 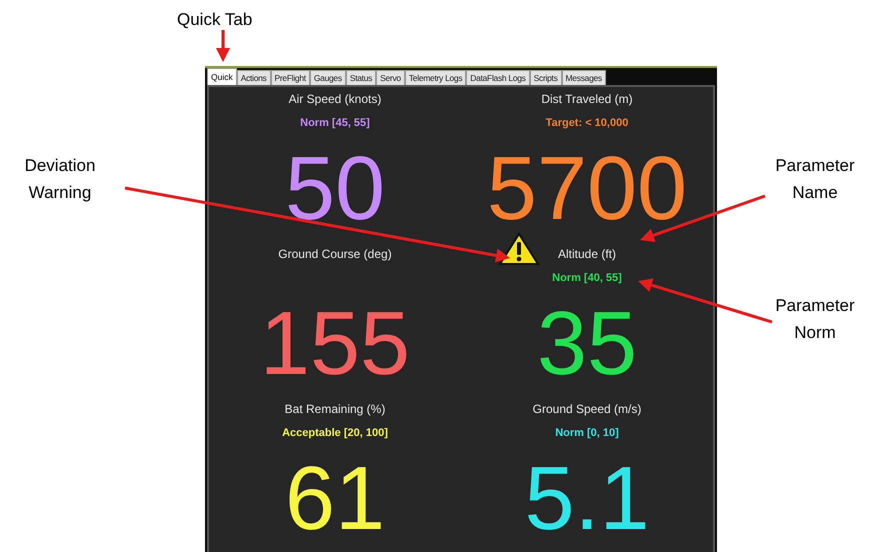 What do you see at coordinates (335, 189) in the screenshot?
I see `parameter-value: 50` at bounding box center [335, 189].